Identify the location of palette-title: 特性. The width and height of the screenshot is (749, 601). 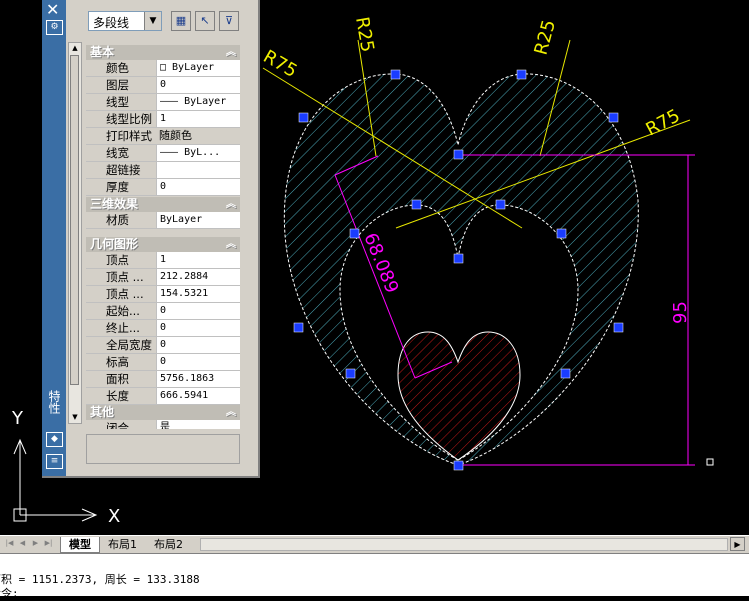
(54, 402).